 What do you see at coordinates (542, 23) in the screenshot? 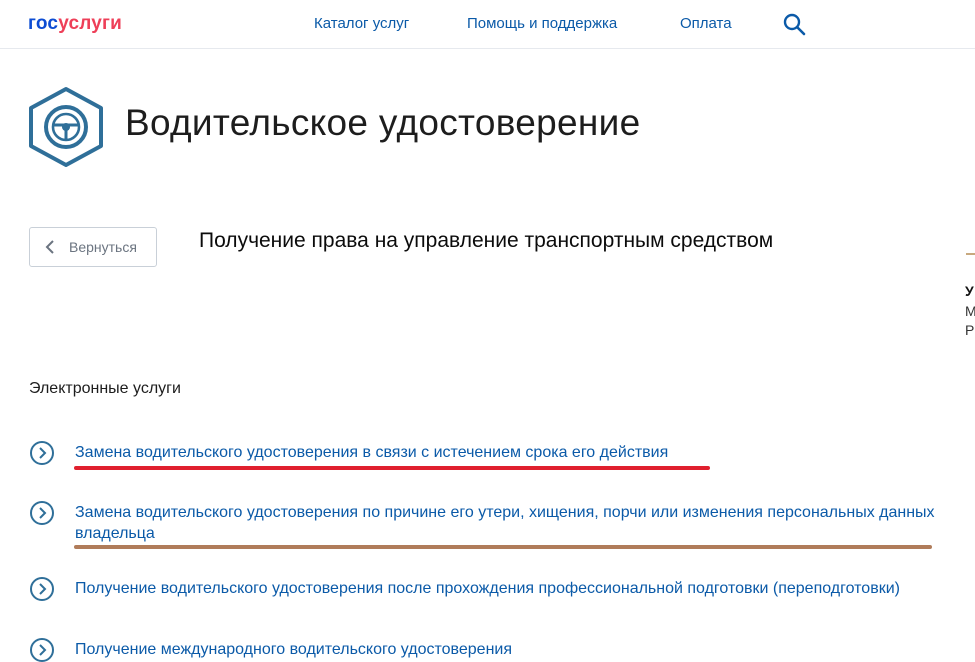
I see `nav-help-link: Помощь и поддержка` at bounding box center [542, 23].